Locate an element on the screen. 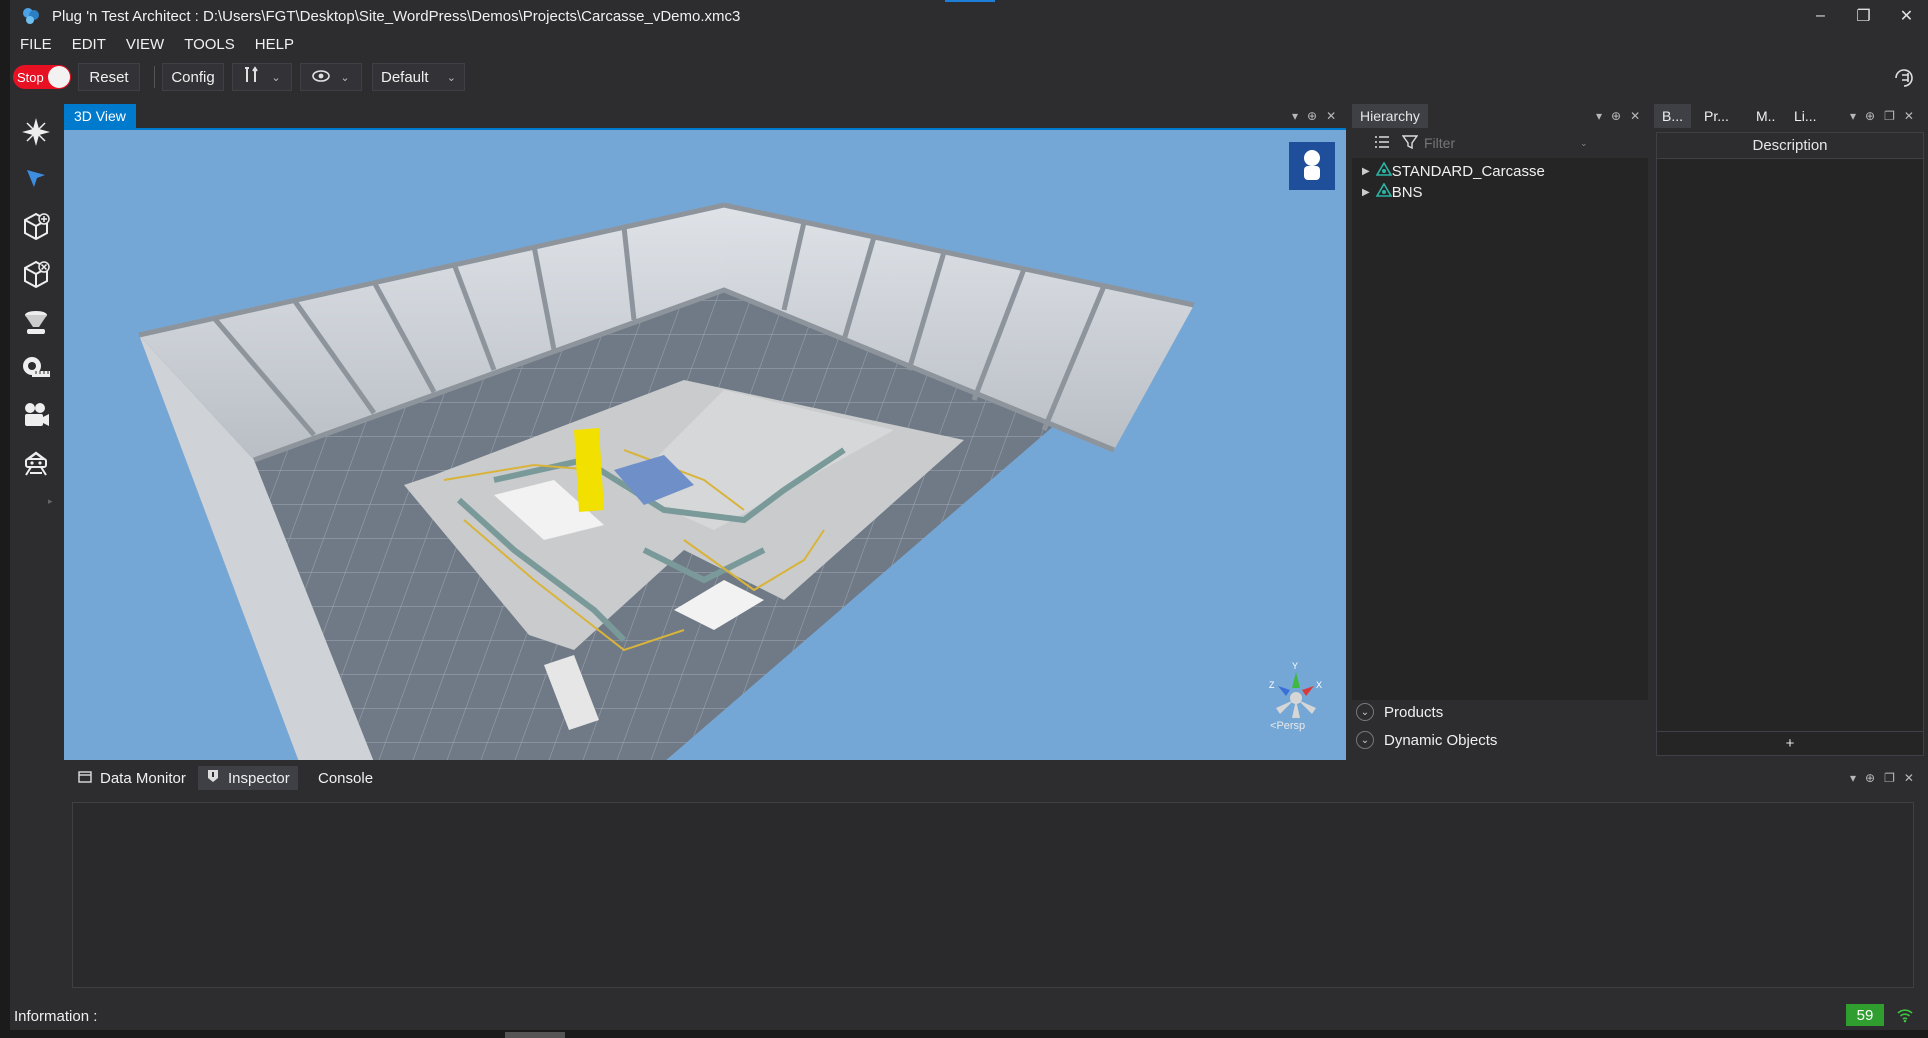  toggle-knob is located at coordinates (59, 77).